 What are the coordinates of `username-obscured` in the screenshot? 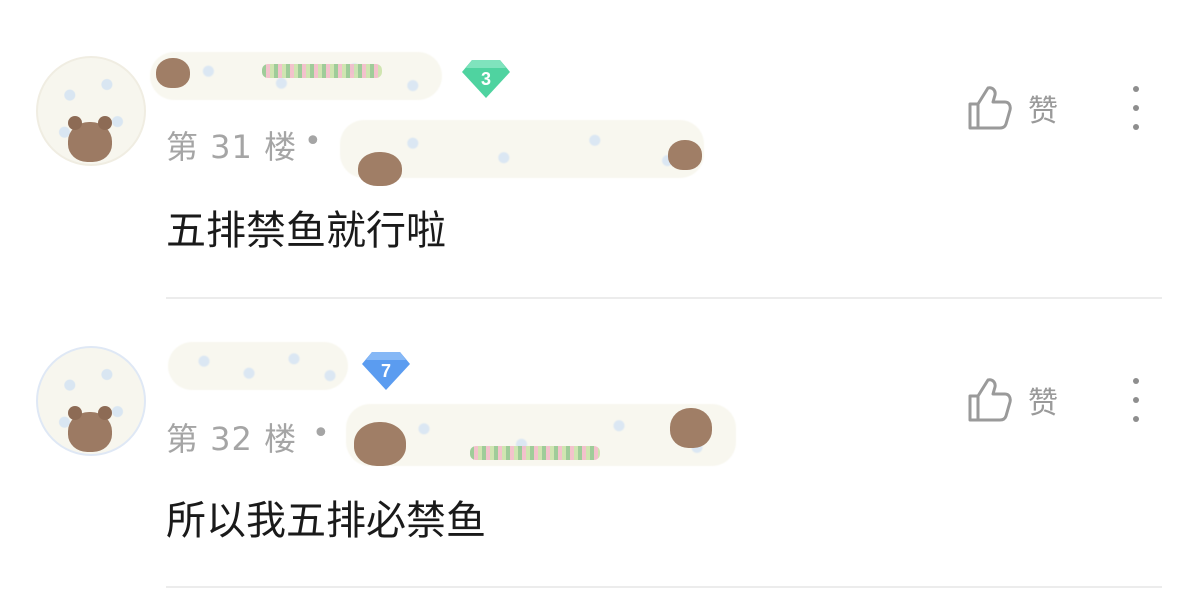 It's located at (258, 366).